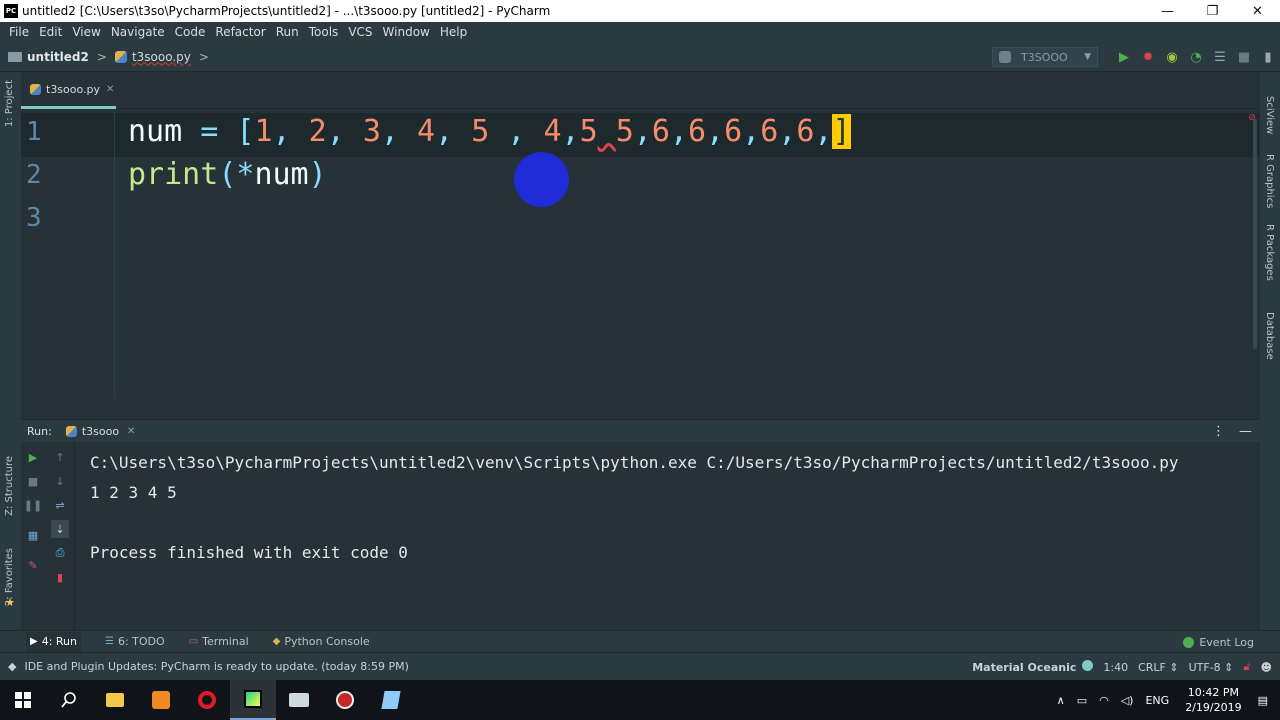  I want to click on hide-panel-icon: —, so click(1245, 431).